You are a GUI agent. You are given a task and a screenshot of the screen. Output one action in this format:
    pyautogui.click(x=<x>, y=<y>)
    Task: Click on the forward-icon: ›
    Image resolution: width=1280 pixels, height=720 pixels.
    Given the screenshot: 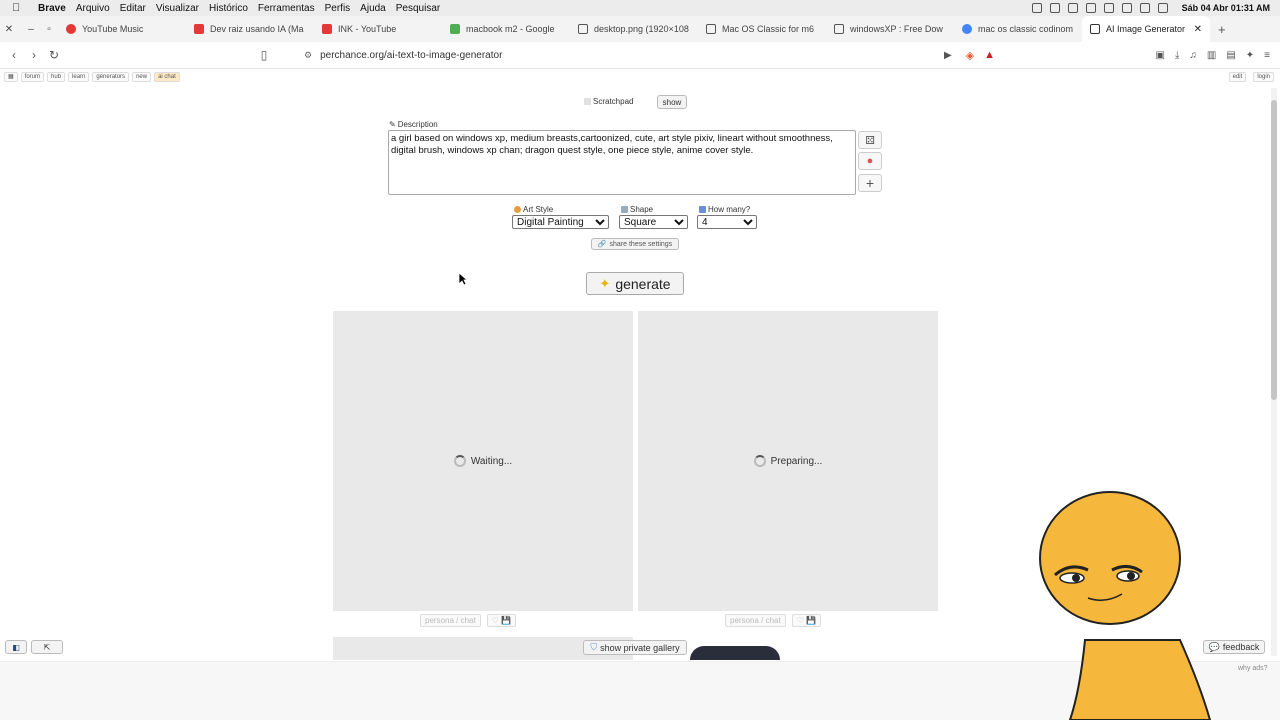 What is the action you would take?
    pyautogui.click(x=34, y=55)
    